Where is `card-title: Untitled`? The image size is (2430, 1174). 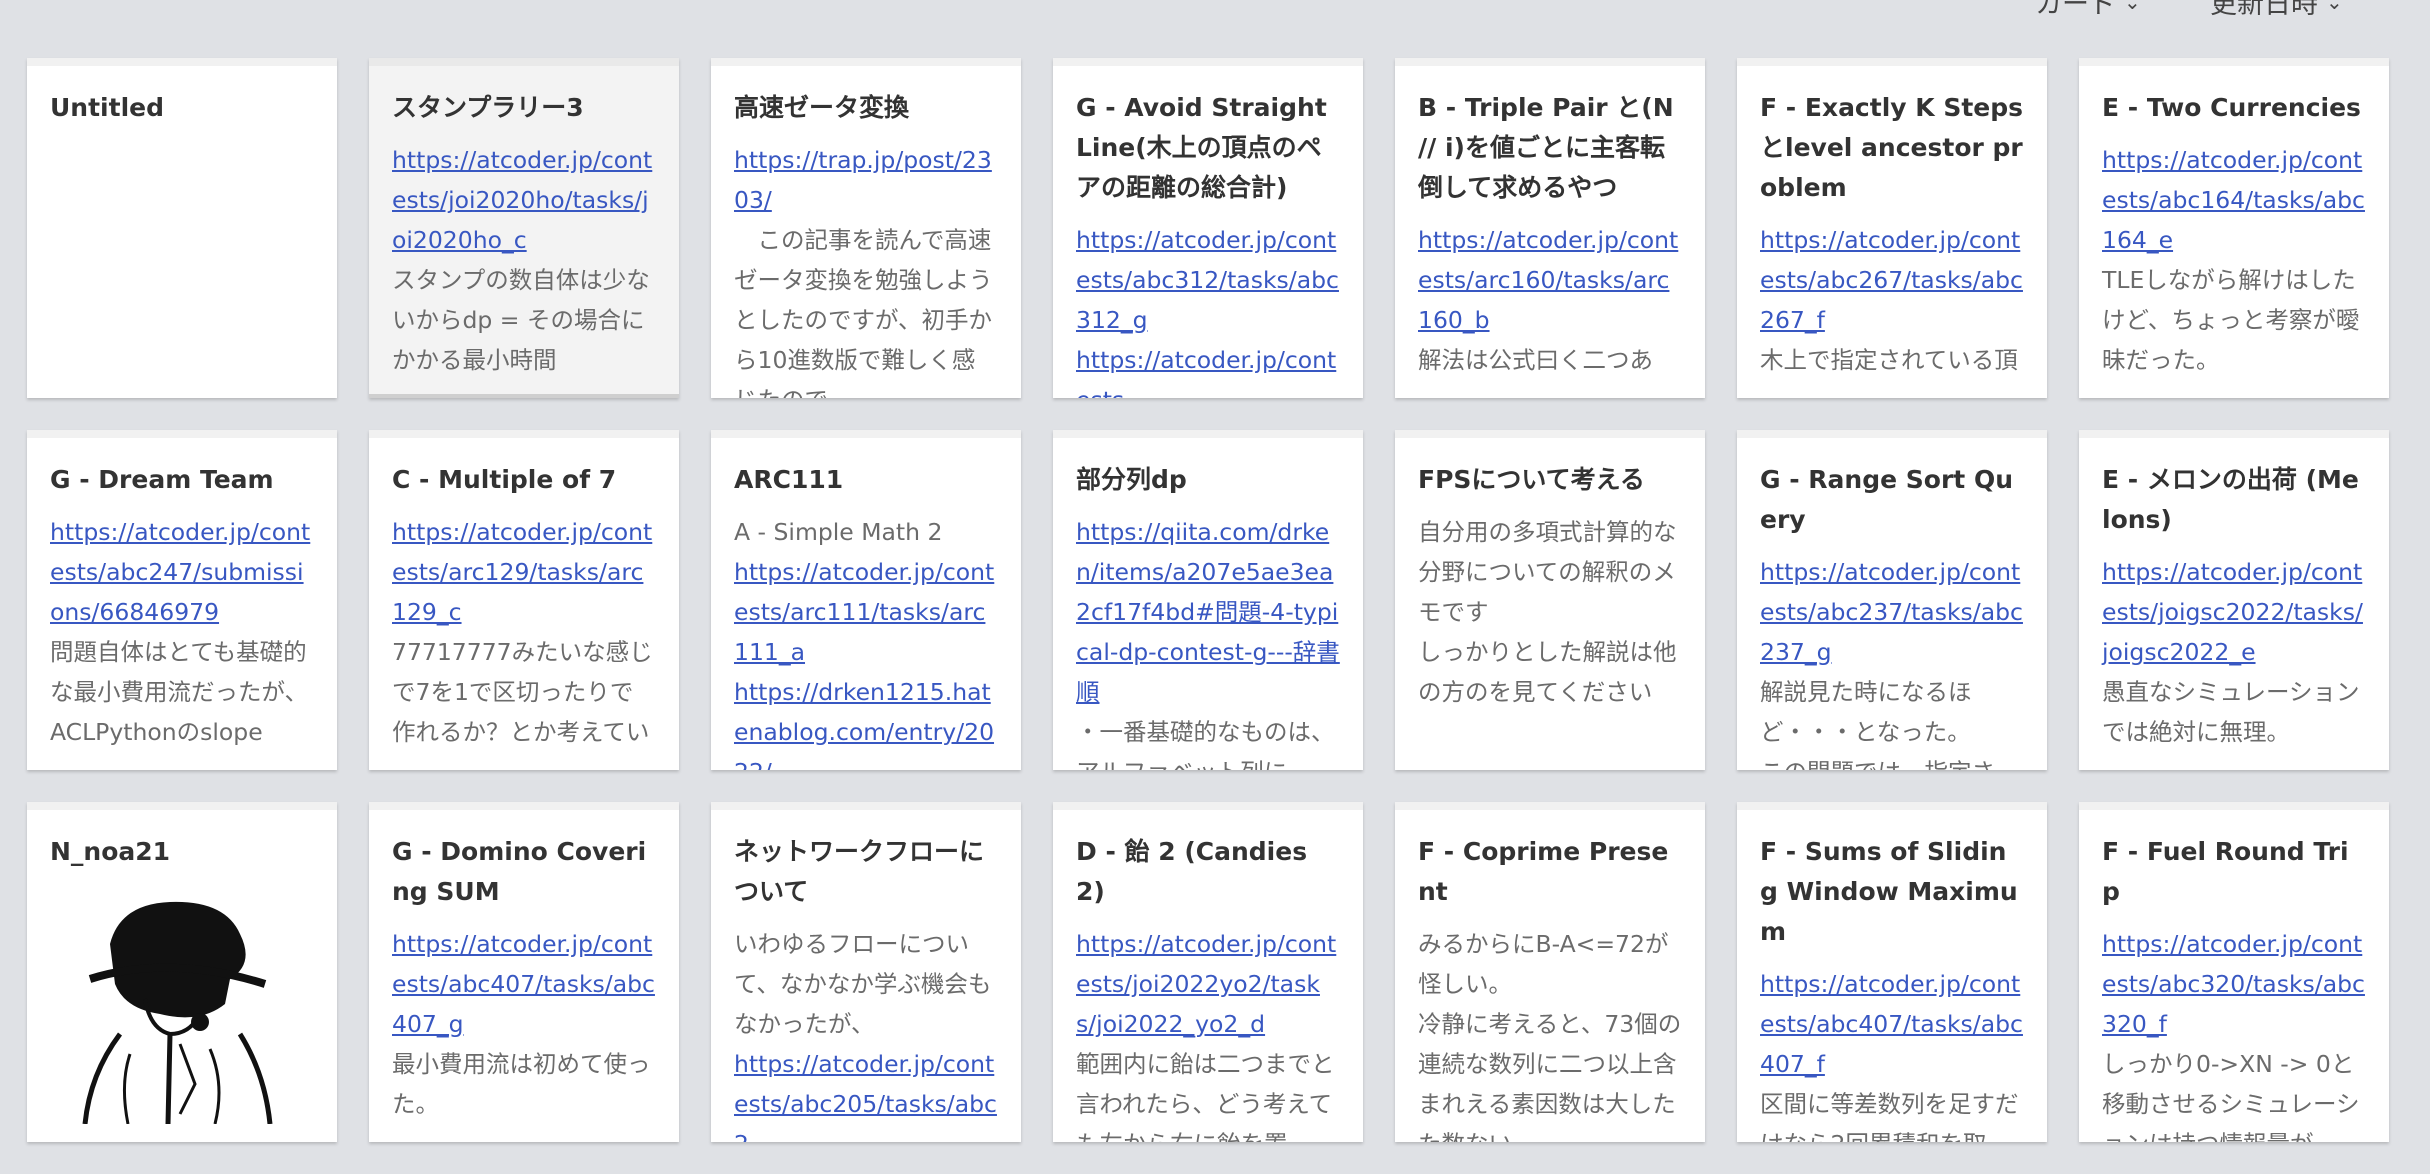
card-title: Untitled is located at coordinates (107, 107).